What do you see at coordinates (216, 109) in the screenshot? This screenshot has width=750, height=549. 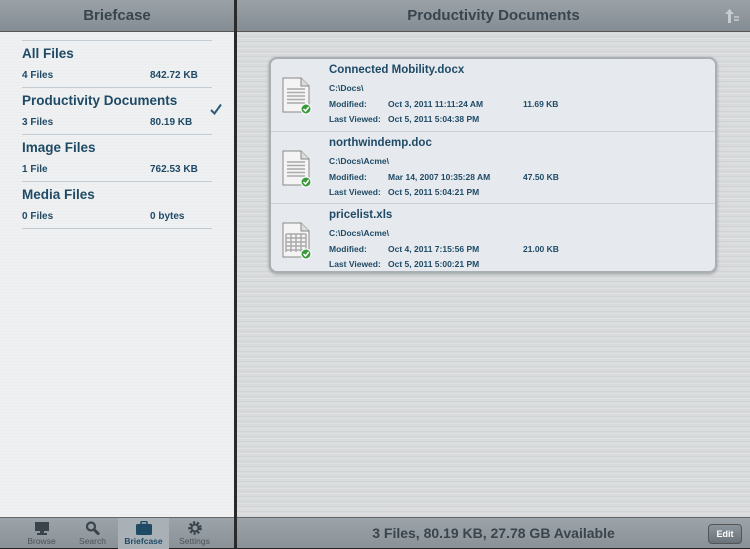 I see `checkmark-icon` at bounding box center [216, 109].